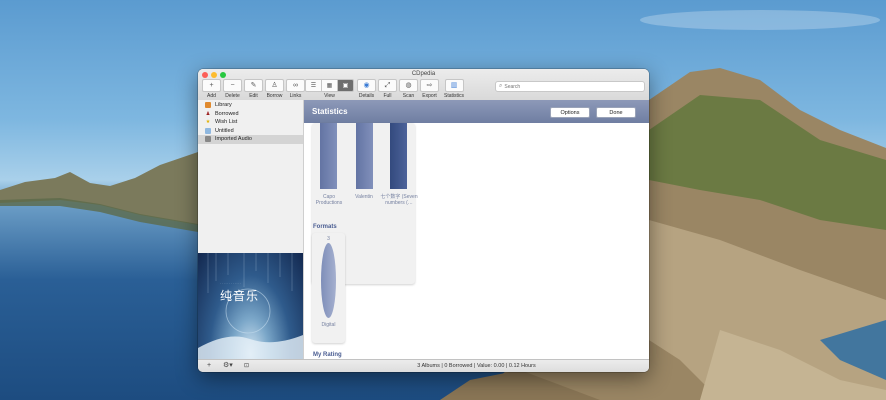  Describe the element at coordinates (366, 96) in the screenshot. I see `details-label: Details` at that location.